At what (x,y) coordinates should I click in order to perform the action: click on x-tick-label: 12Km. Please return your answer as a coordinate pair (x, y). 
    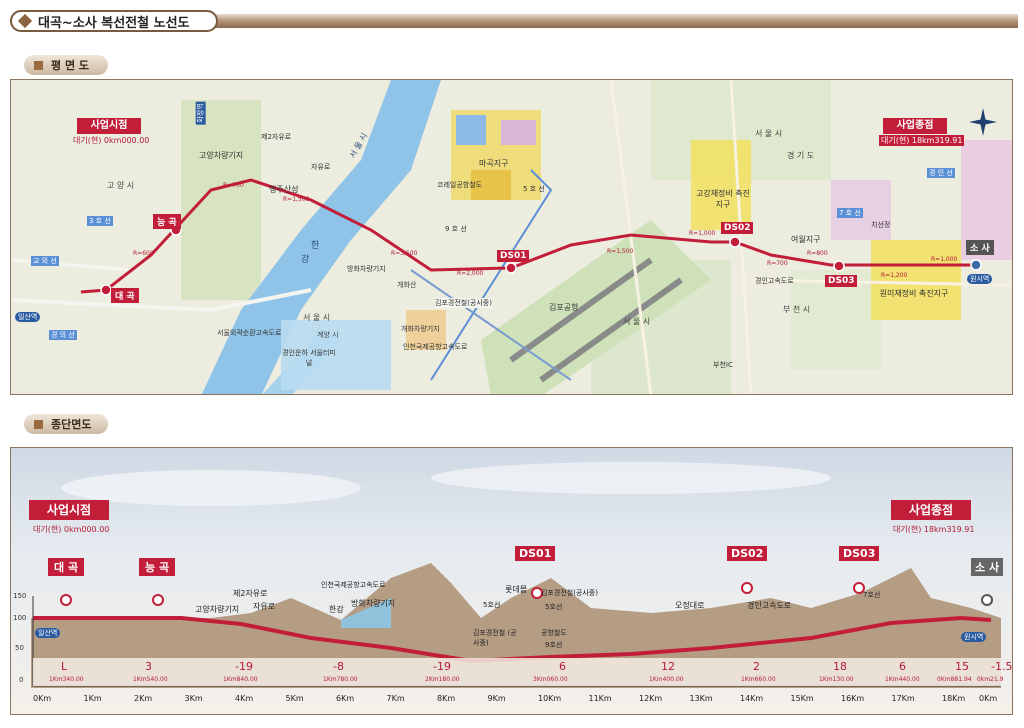
    Looking at the image, I should click on (651, 698).